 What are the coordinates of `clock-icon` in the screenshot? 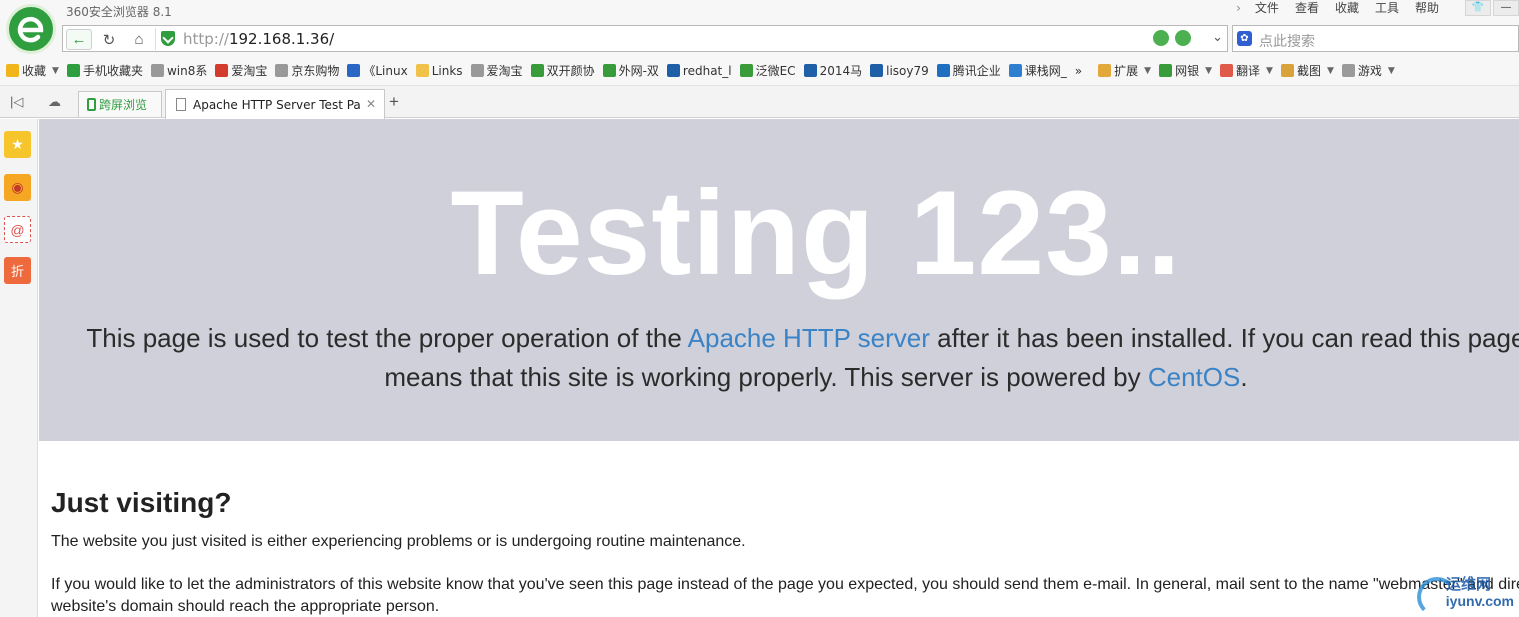 It's located at (877, 70).